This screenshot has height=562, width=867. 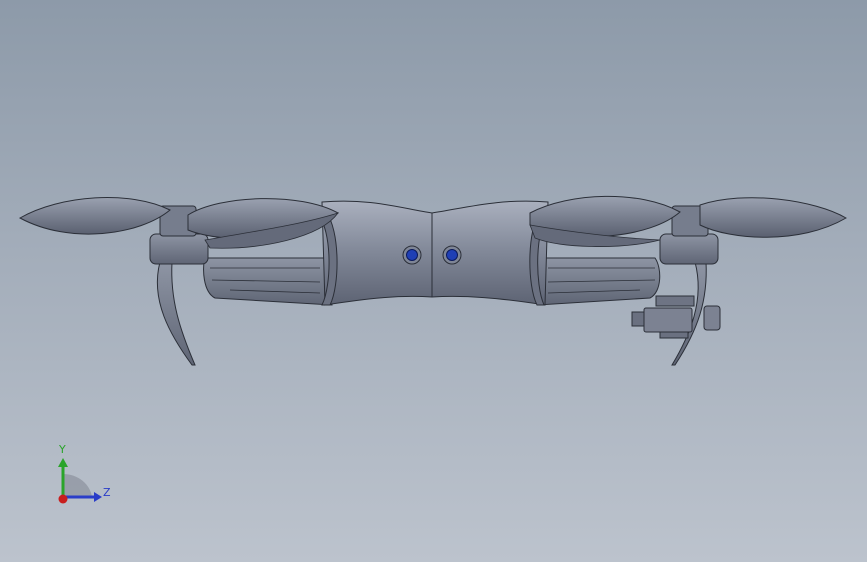 I want to click on gimbal-mount, so click(x=675, y=301).